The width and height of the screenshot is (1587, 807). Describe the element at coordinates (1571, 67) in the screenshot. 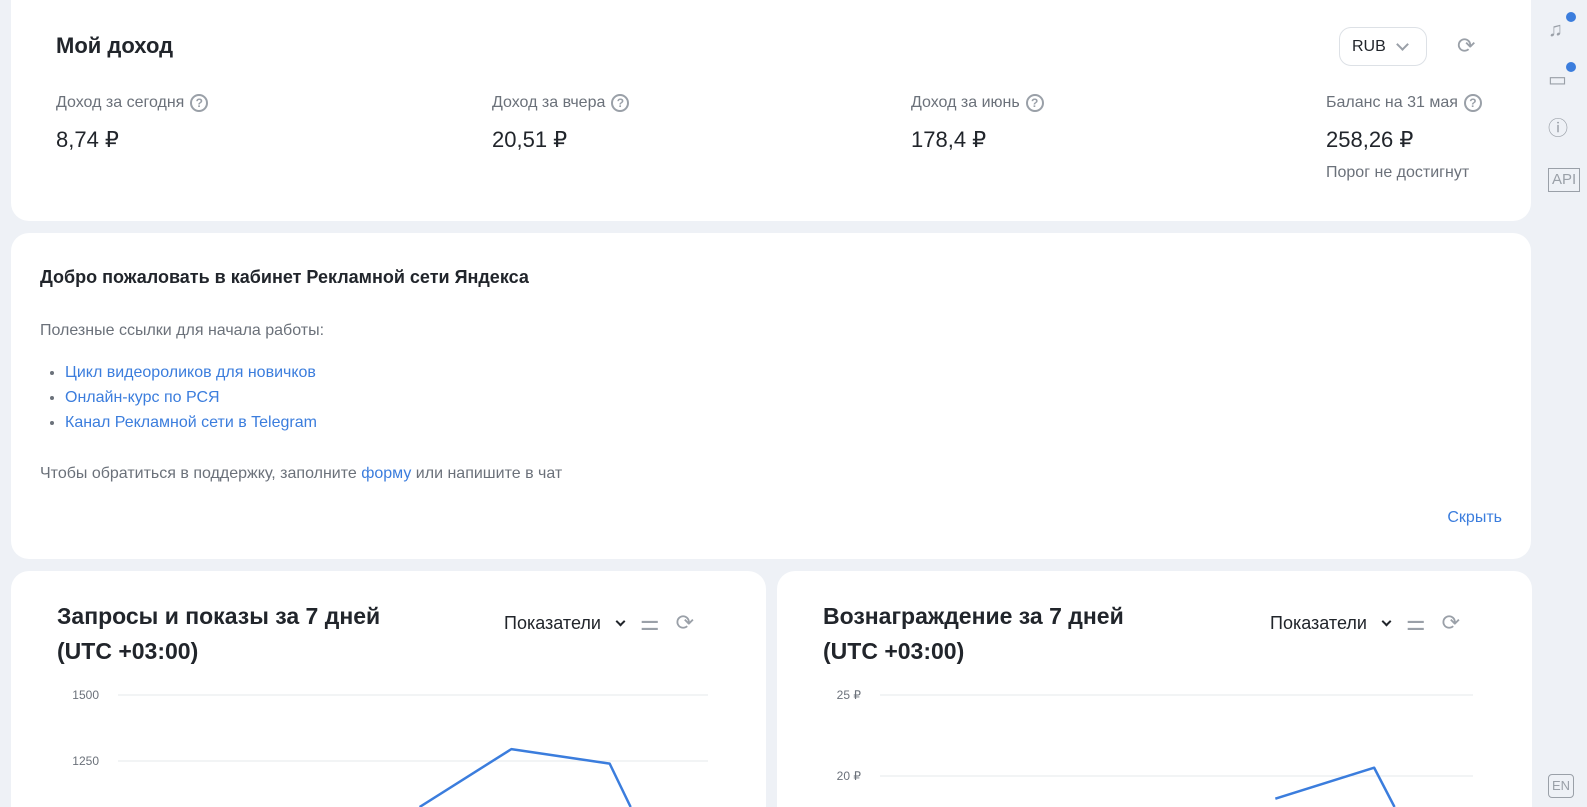

I see `chat-badge` at that location.